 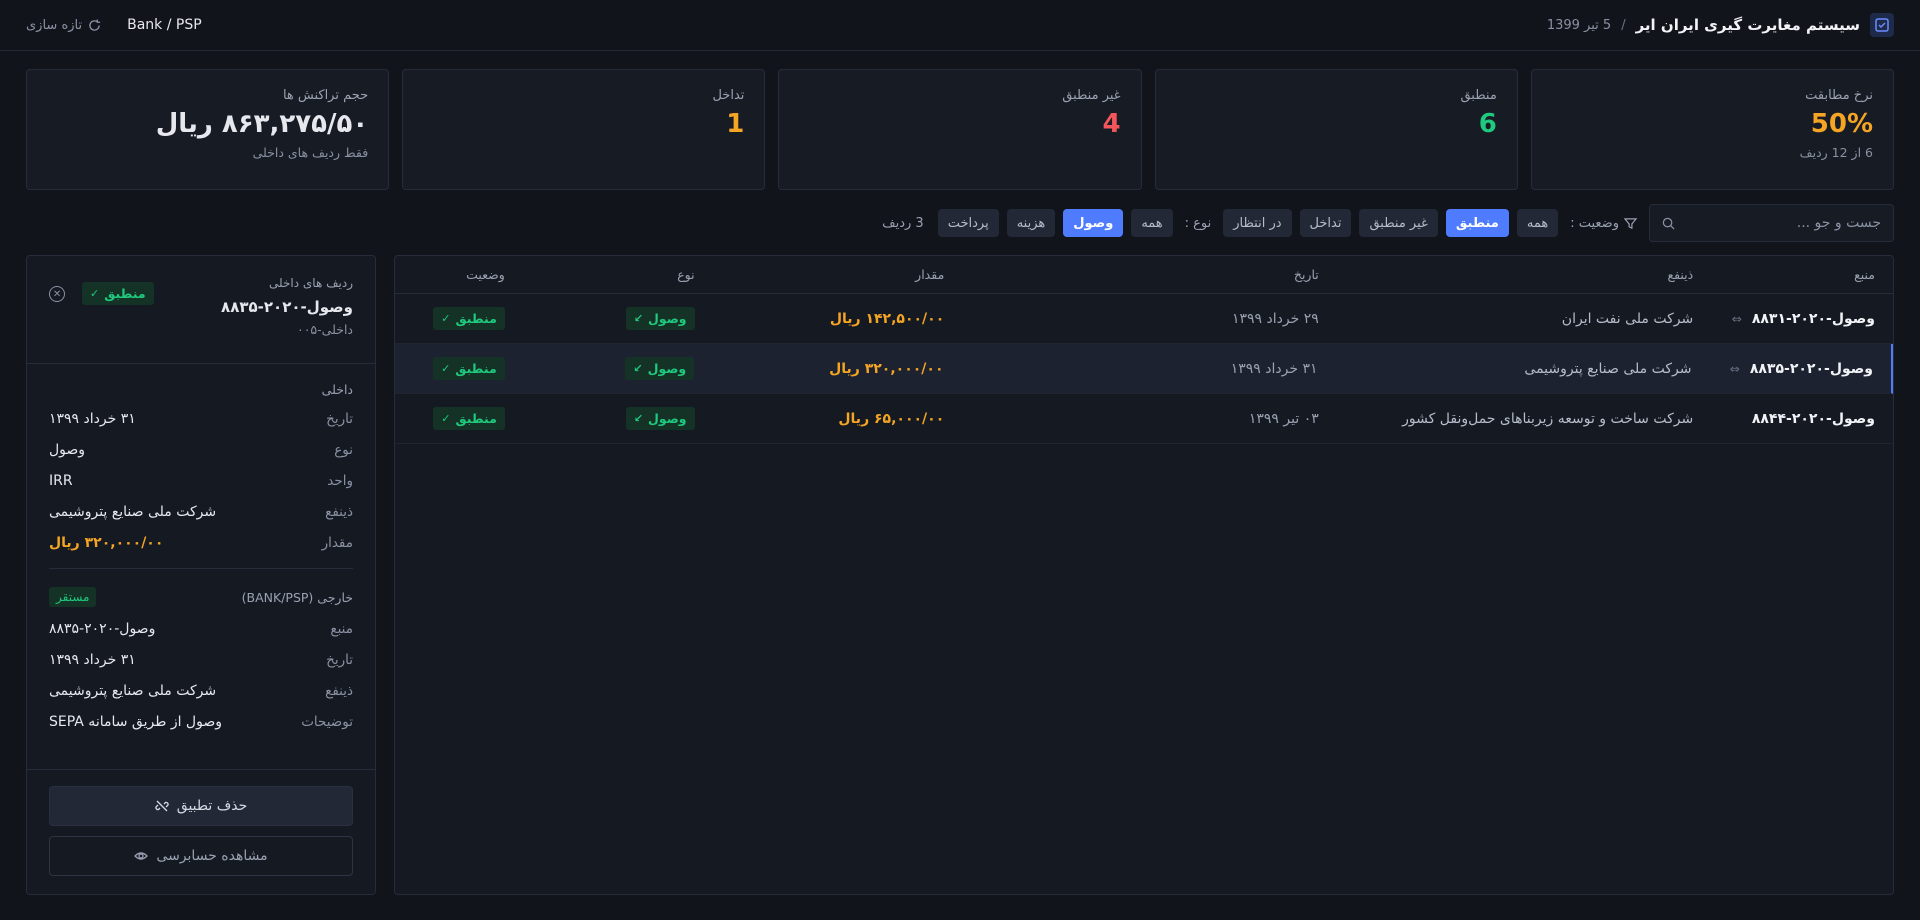 What do you see at coordinates (1093, 223) in the screenshot?
I see `type-chip-receipt: وصول` at bounding box center [1093, 223].